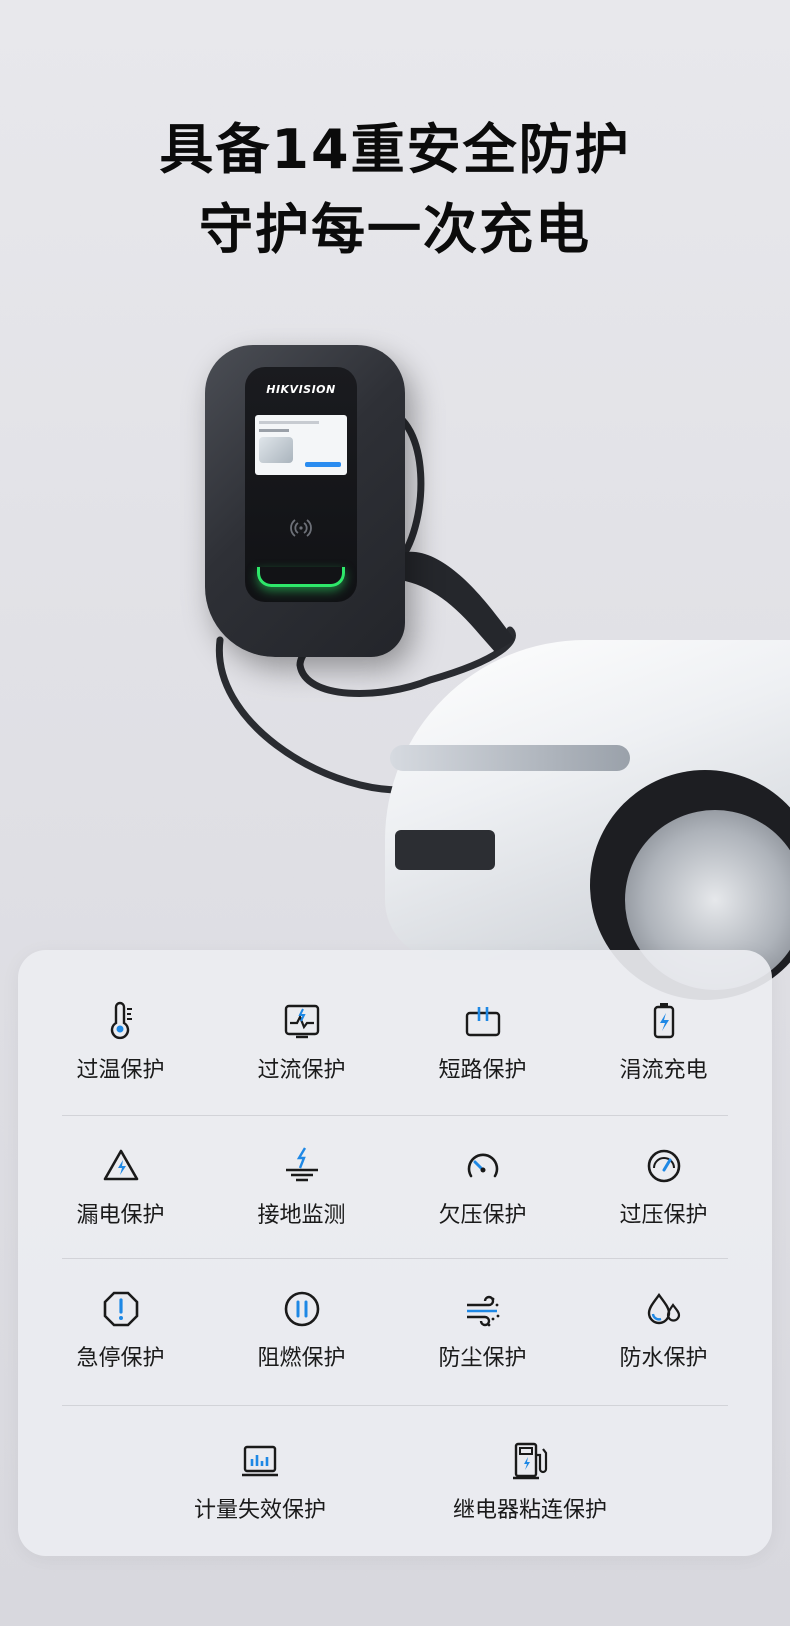 Image resolution: width=790 pixels, height=1626 pixels. I want to click on feature-relay-adhesion: 继电器粘连保护, so click(530, 1482).